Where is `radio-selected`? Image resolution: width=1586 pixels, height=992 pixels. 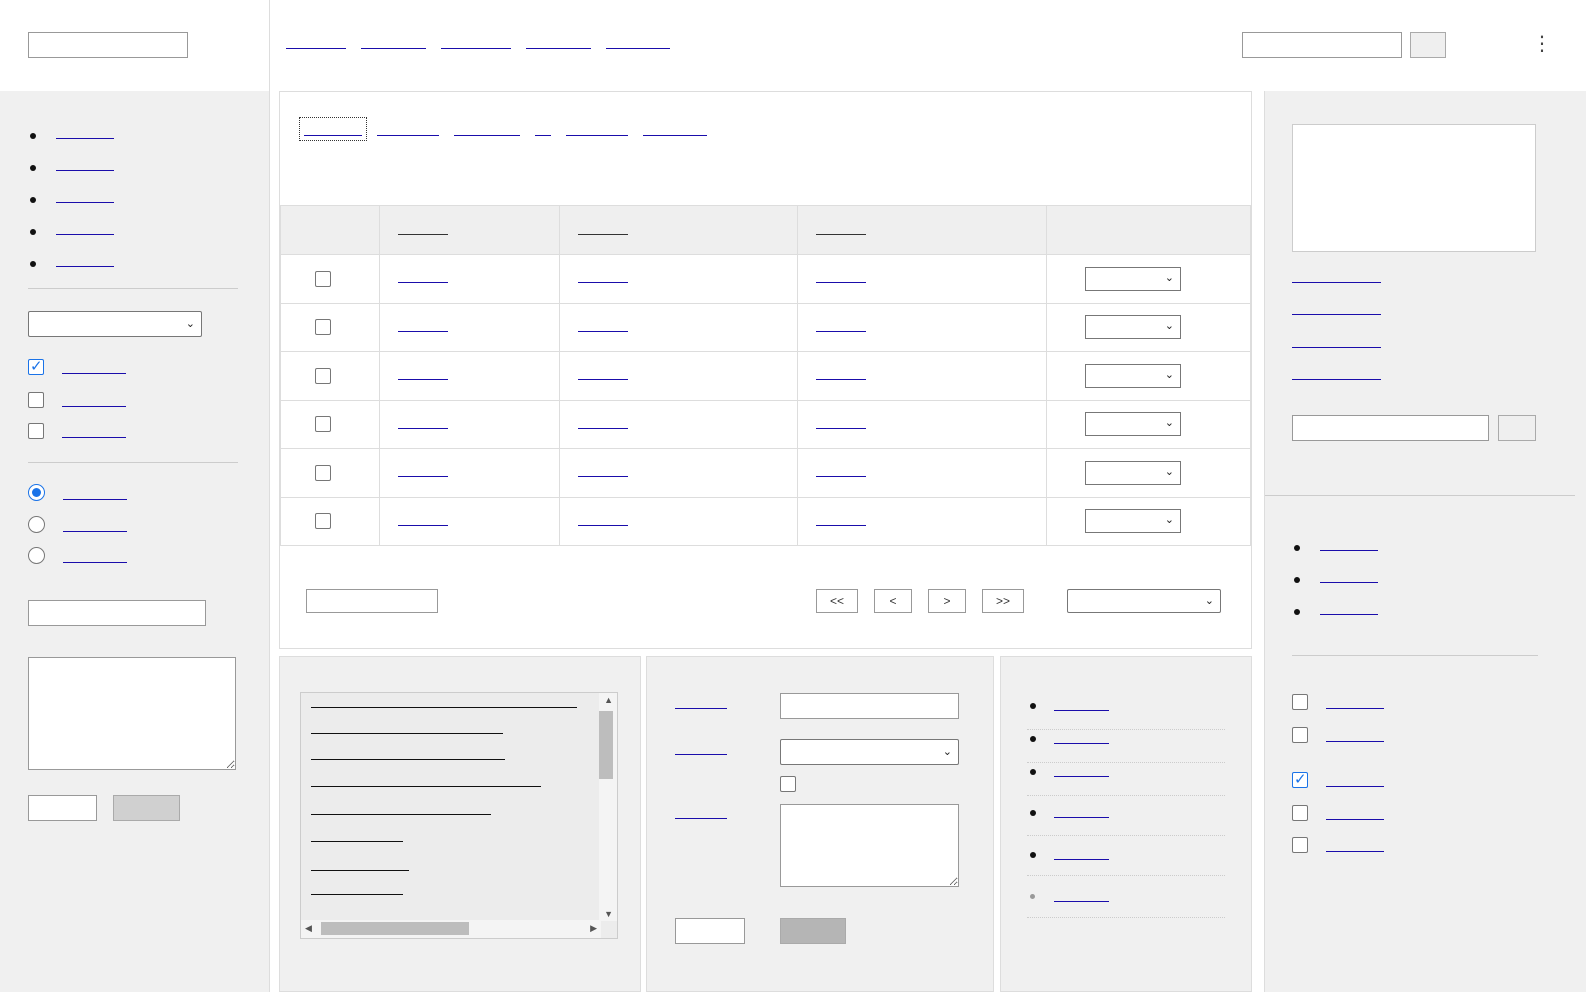
radio-selected is located at coordinates (36, 492).